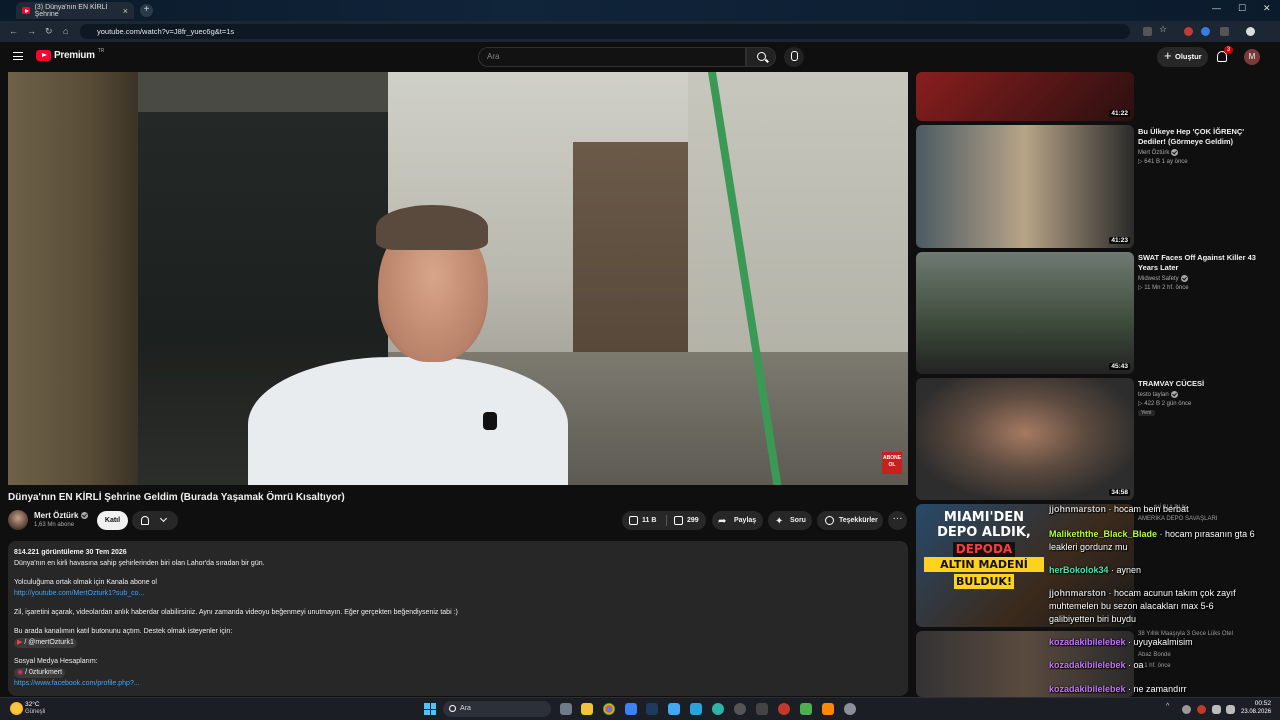  I want to click on chat-text: aynen, so click(1129, 570).